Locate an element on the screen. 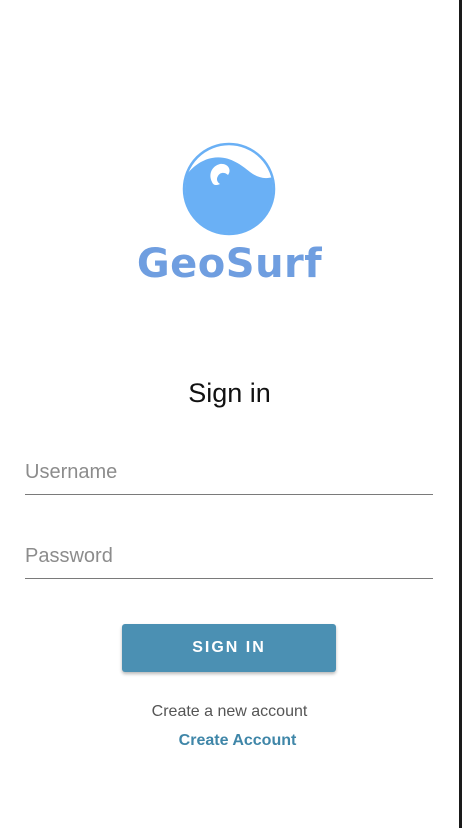 The image size is (462, 828). password-input is located at coordinates (229, 557).